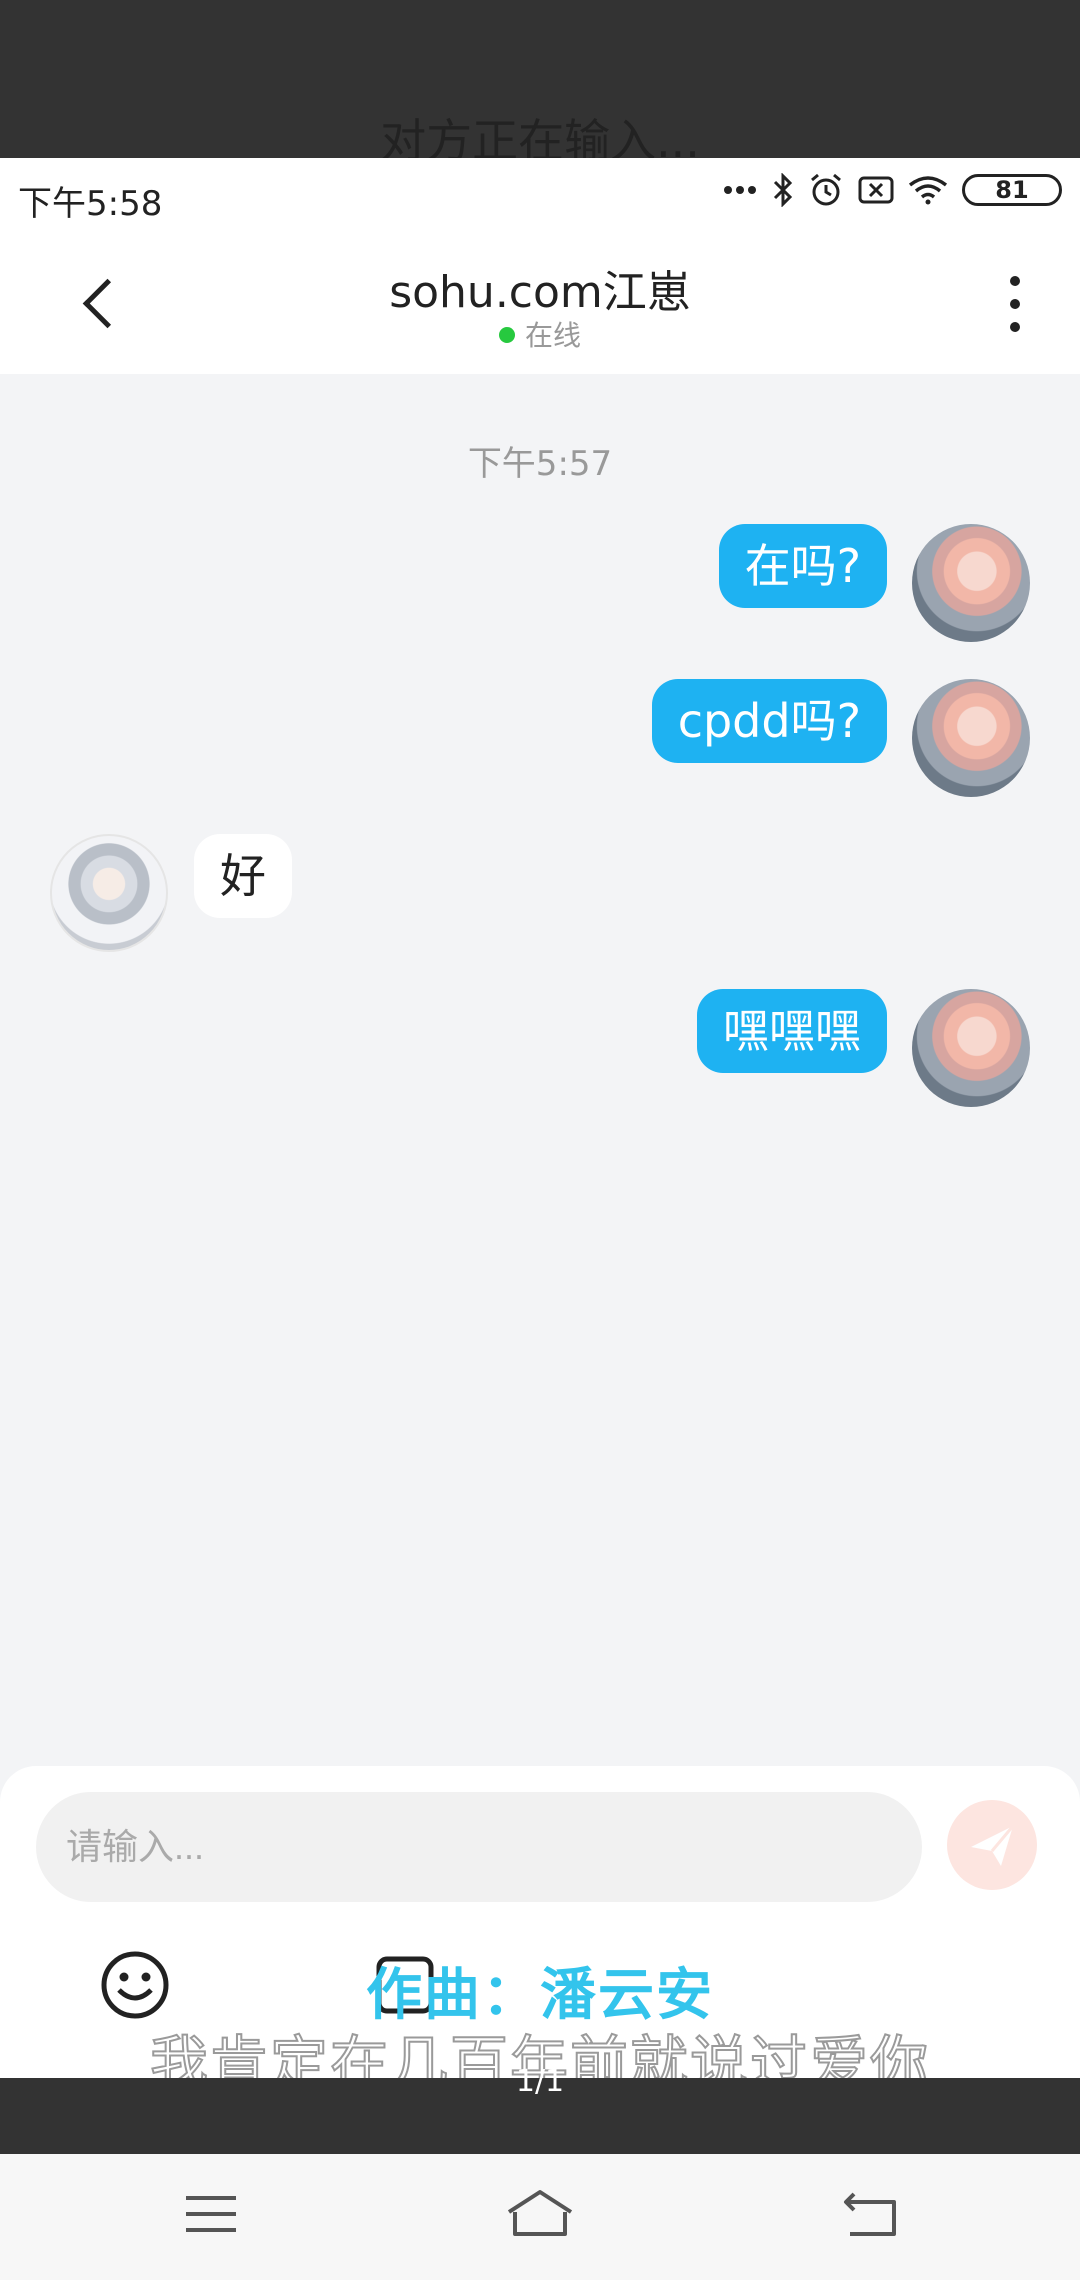 Image resolution: width=1080 pixels, height=2280 pixels. I want to click on status-time: 下午5:58, so click(90, 204).